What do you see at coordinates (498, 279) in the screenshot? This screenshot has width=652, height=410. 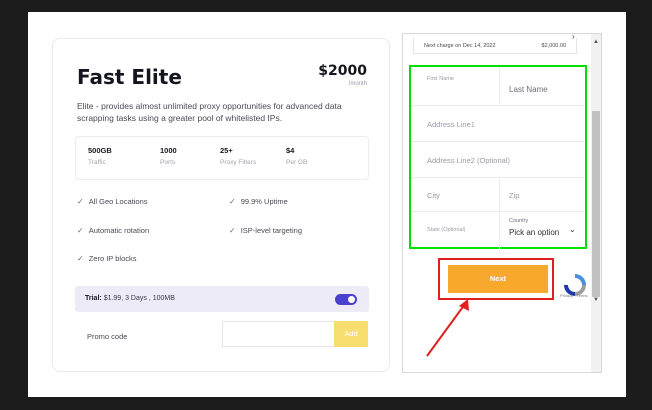 I see `next-button: Next` at bounding box center [498, 279].